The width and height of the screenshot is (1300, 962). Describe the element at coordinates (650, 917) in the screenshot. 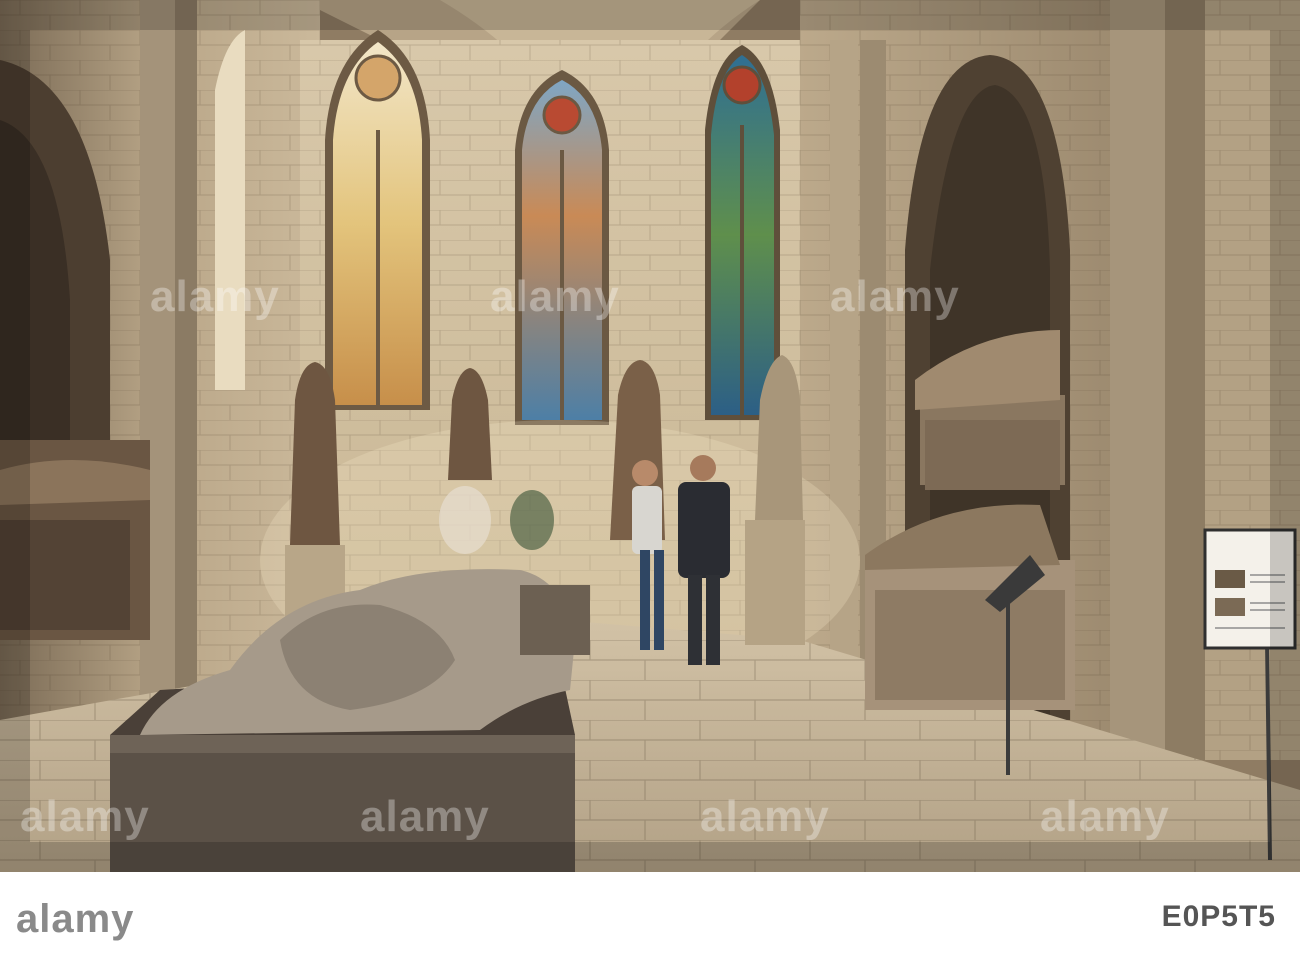

I see `footer-bar` at that location.